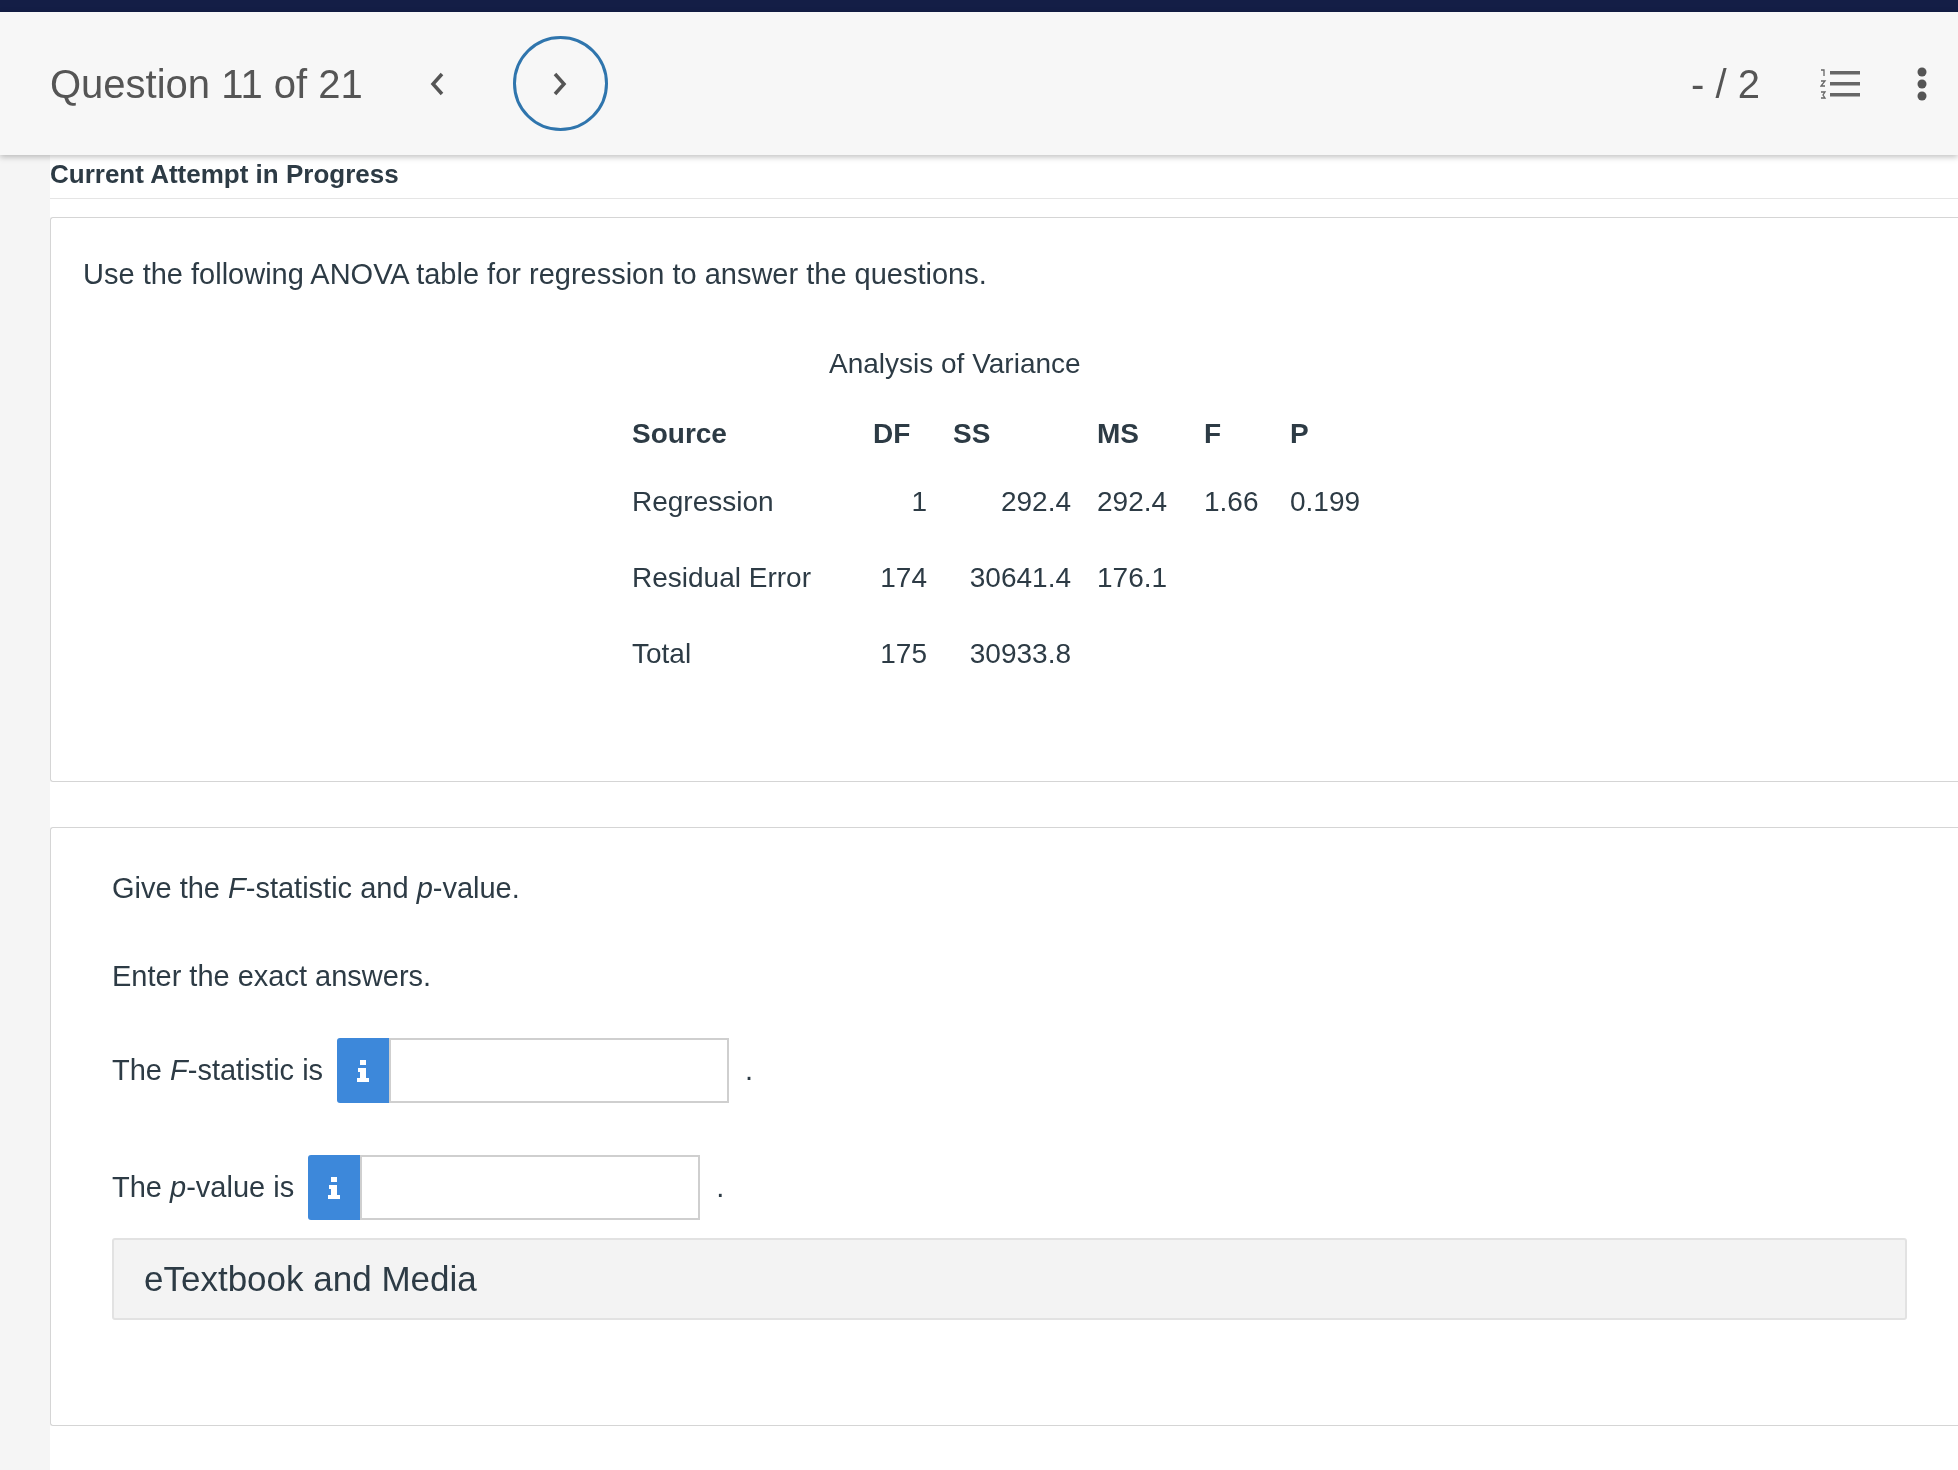 This screenshot has height=1470, width=1958. I want to click on attempt-heading: Current Attempt in Progress, so click(225, 174).